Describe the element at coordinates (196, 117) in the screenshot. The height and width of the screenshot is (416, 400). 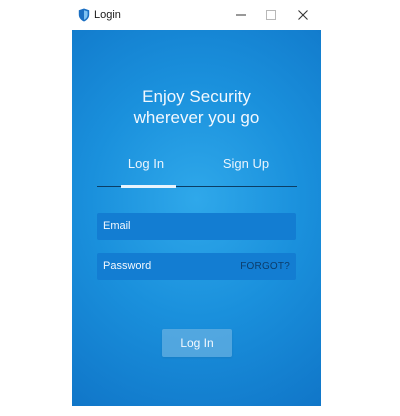
I see `heading-line-2: wherever you go` at that location.